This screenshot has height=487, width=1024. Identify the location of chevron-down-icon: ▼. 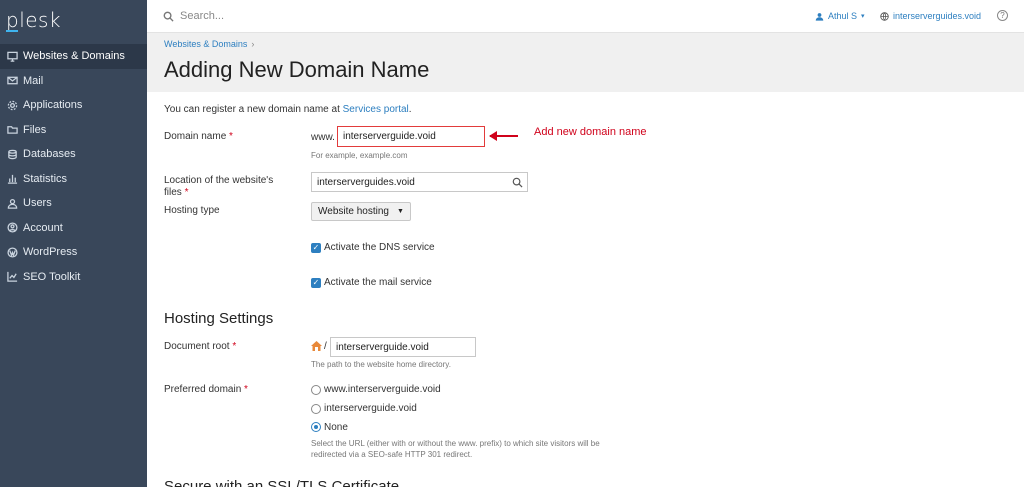
(400, 211).